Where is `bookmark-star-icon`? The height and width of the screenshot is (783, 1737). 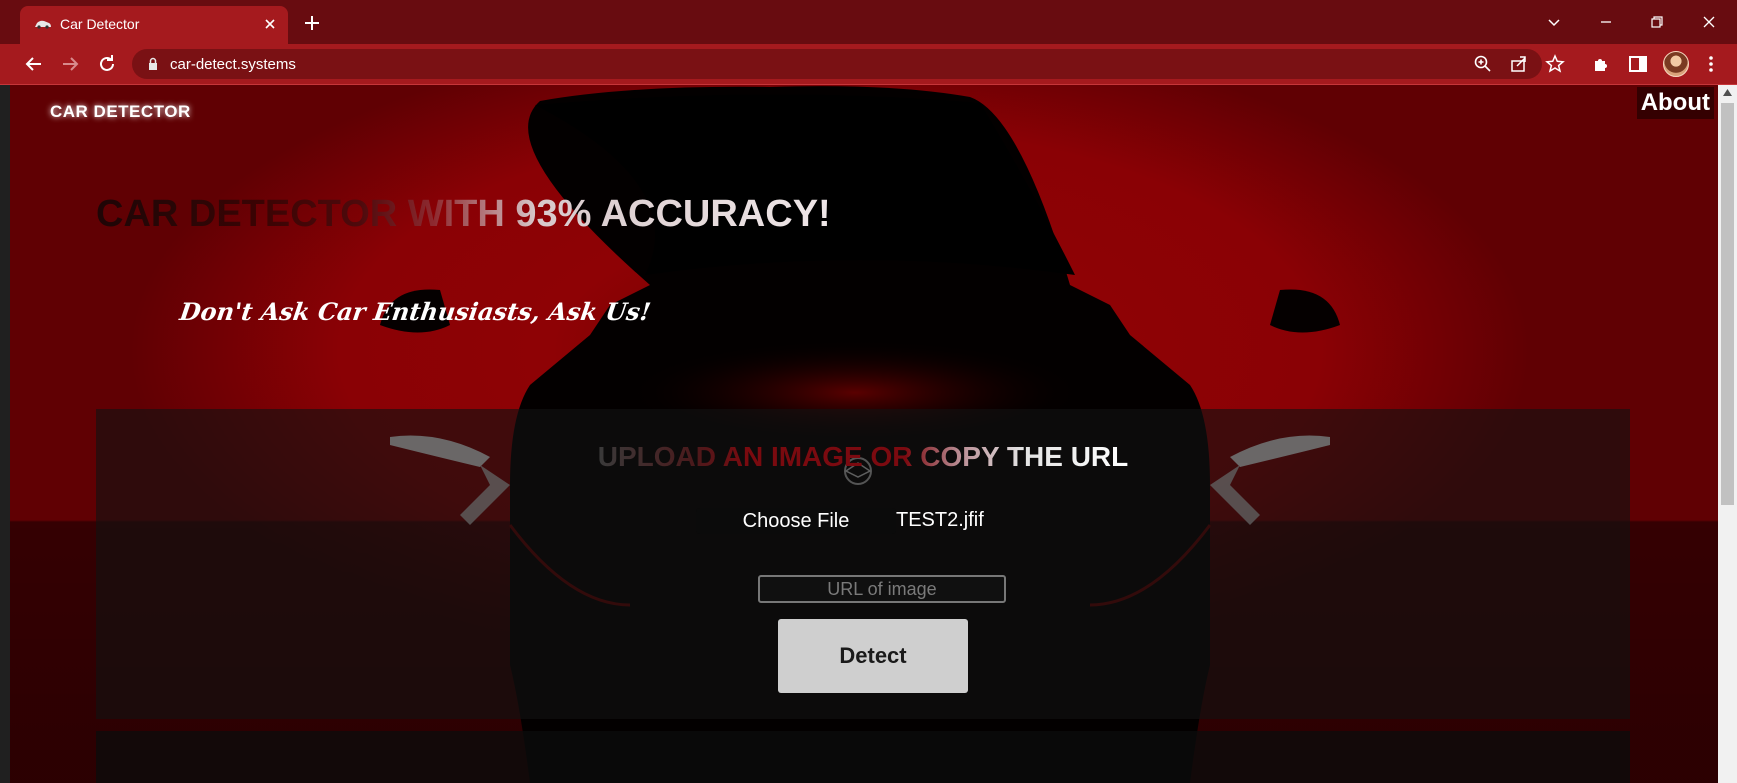 bookmark-star-icon is located at coordinates (1555, 64).